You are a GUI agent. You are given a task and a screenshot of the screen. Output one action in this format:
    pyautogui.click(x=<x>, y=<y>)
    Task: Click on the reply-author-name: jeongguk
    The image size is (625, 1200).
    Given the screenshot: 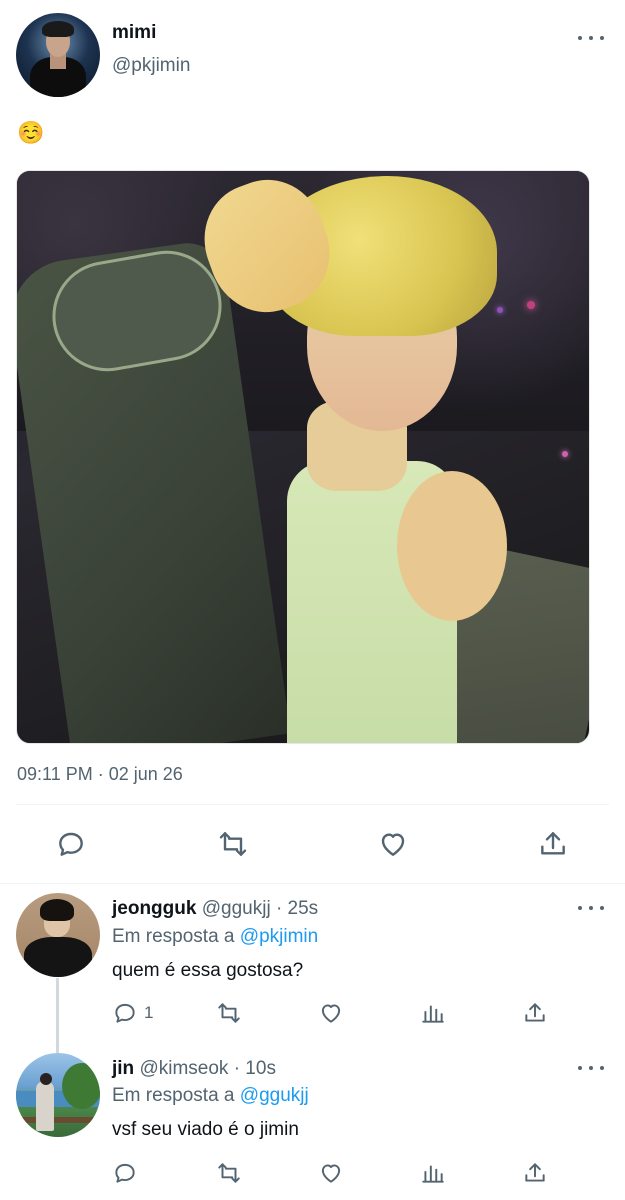 What is the action you would take?
    pyautogui.click(x=154, y=908)
    